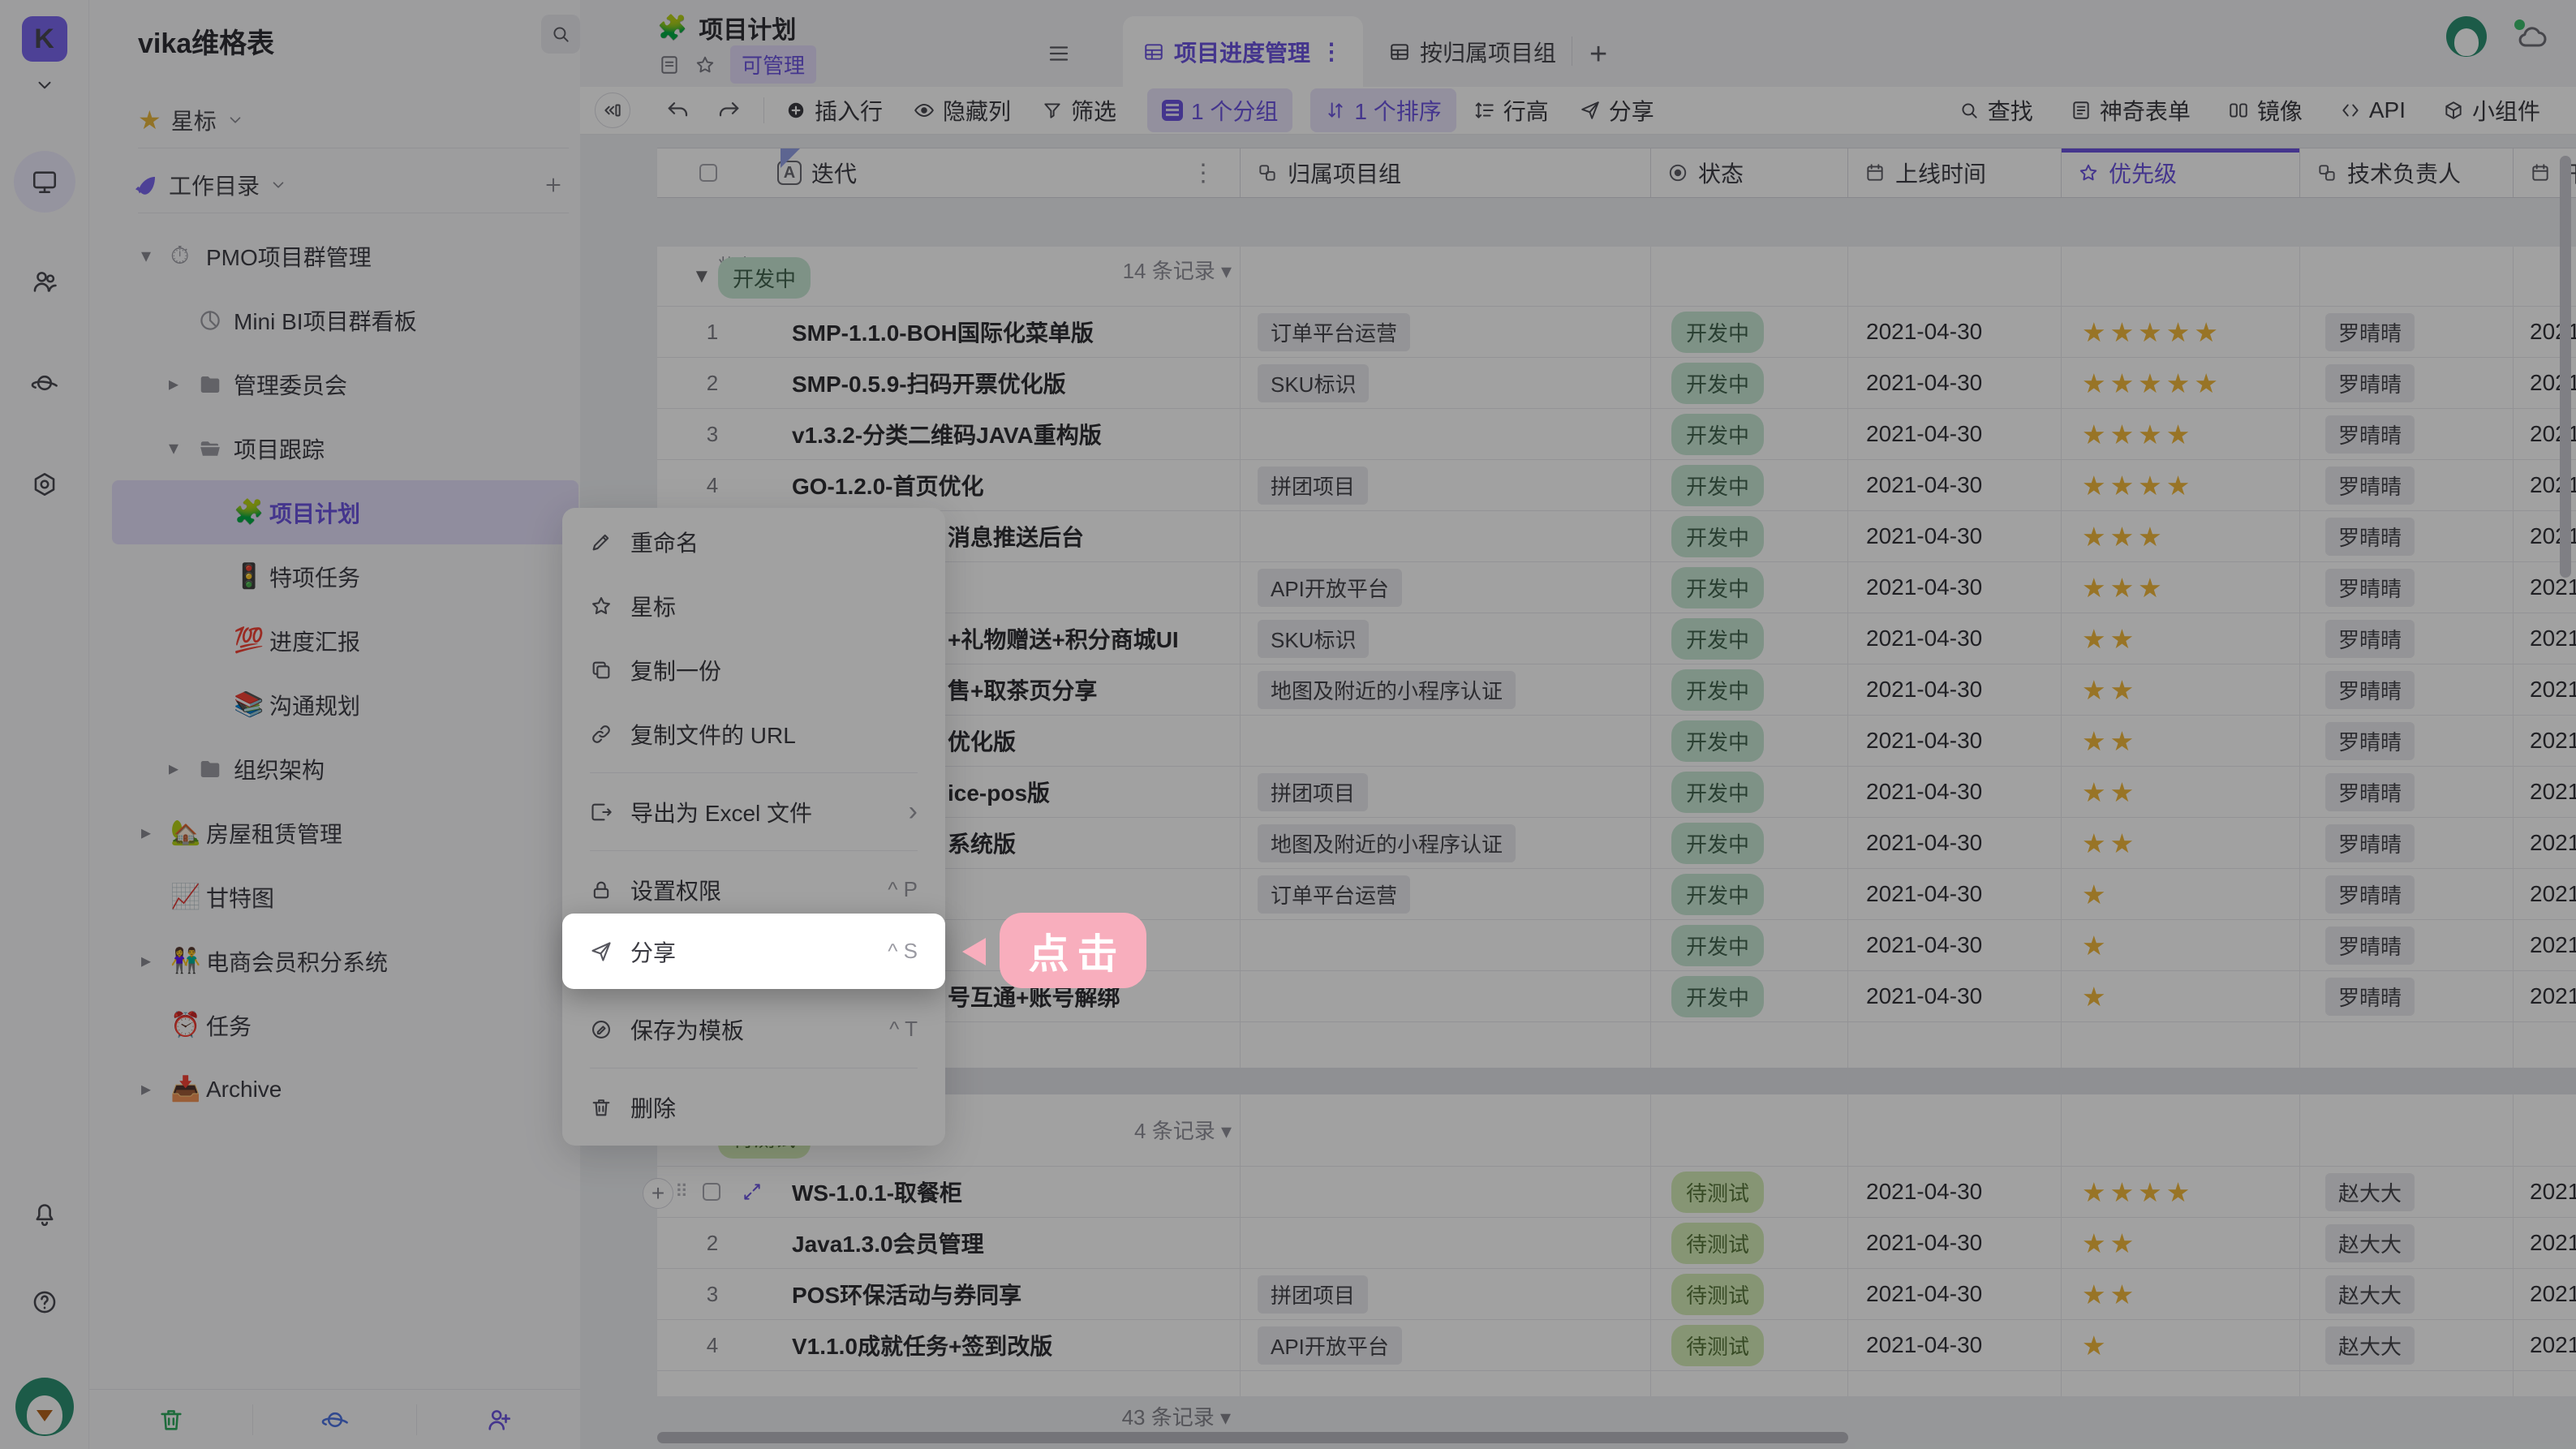 The image size is (2576, 1449). What do you see at coordinates (903, 951) in the screenshot?
I see `share-shortcut: ^ S` at bounding box center [903, 951].